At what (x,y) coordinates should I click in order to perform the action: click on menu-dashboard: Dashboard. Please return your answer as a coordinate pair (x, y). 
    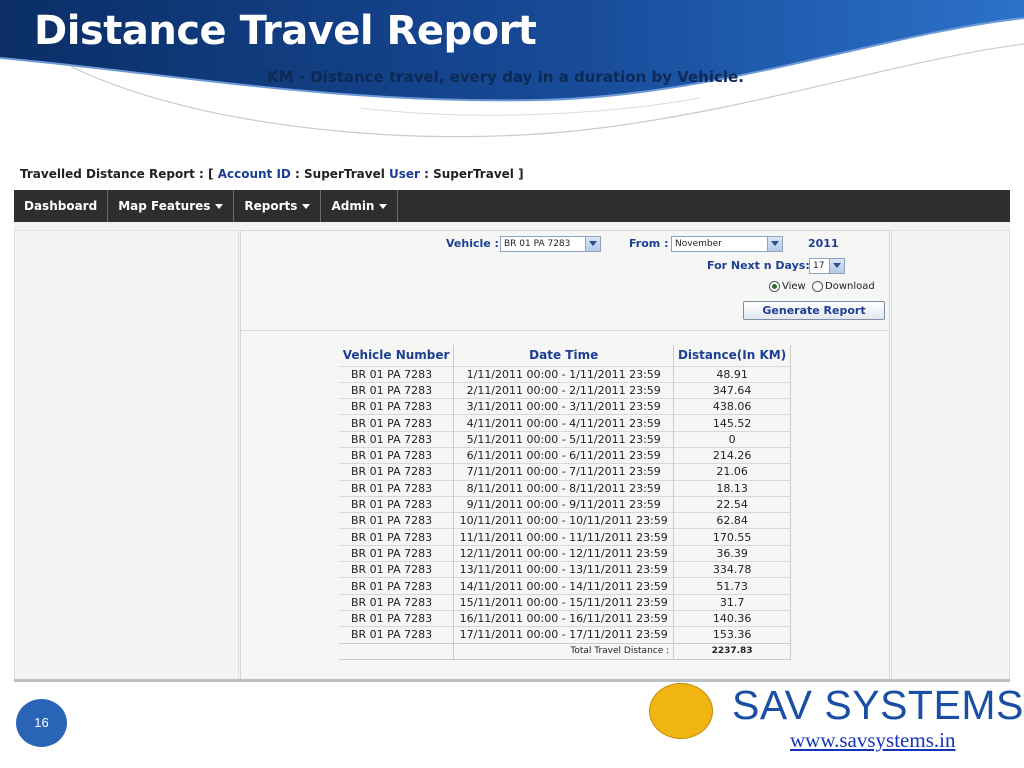
    Looking at the image, I should click on (61, 206).